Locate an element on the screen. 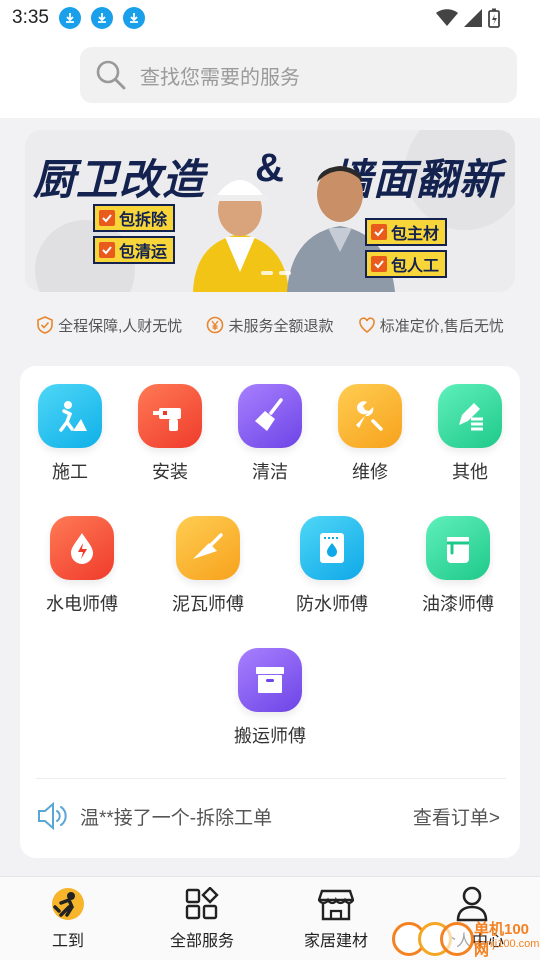  service-electrician: 水电师傅 is located at coordinates (82, 566).